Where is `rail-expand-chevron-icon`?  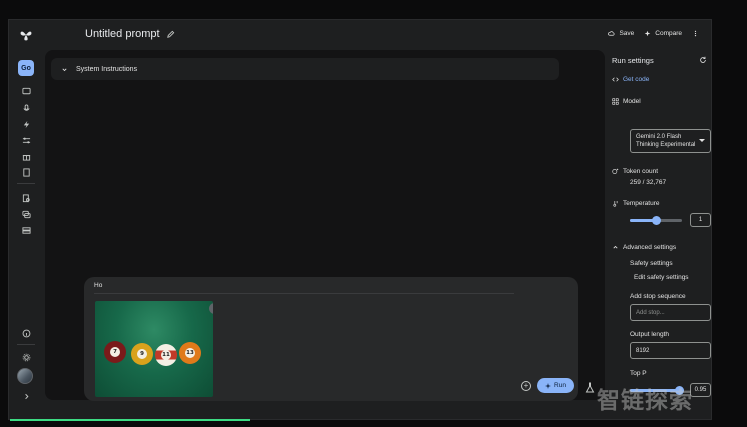 rail-expand-chevron-icon is located at coordinates (26, 396).